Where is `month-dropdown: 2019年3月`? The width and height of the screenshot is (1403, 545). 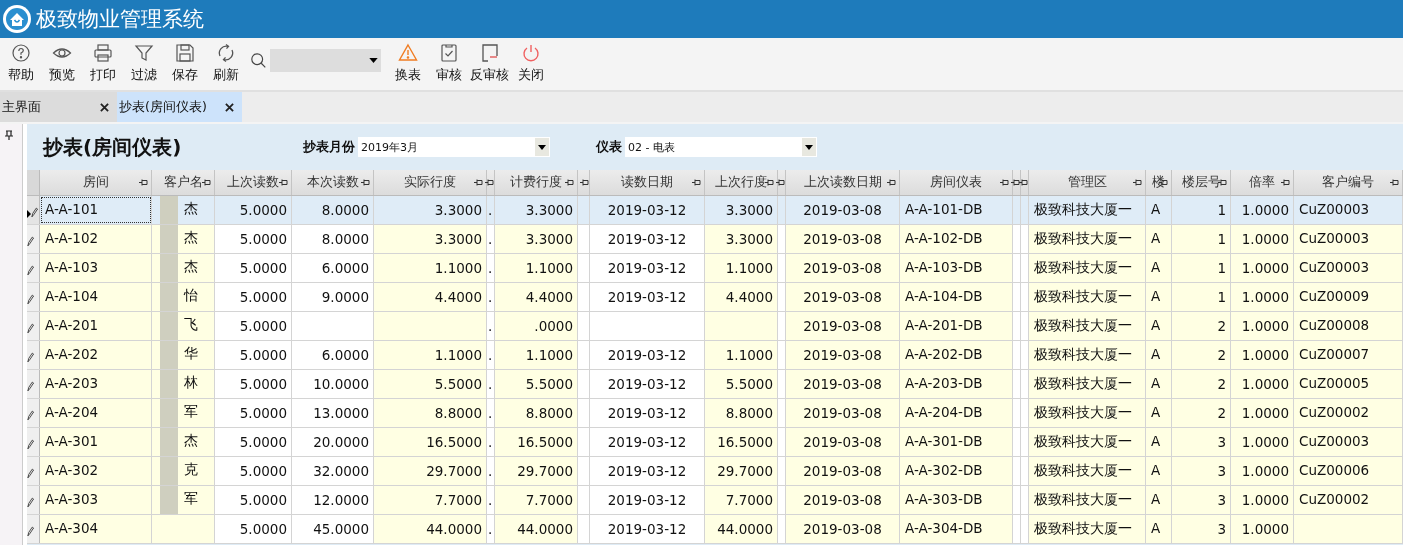 month-dropdown: 2019年3月 is located at coordinates (454, 147).